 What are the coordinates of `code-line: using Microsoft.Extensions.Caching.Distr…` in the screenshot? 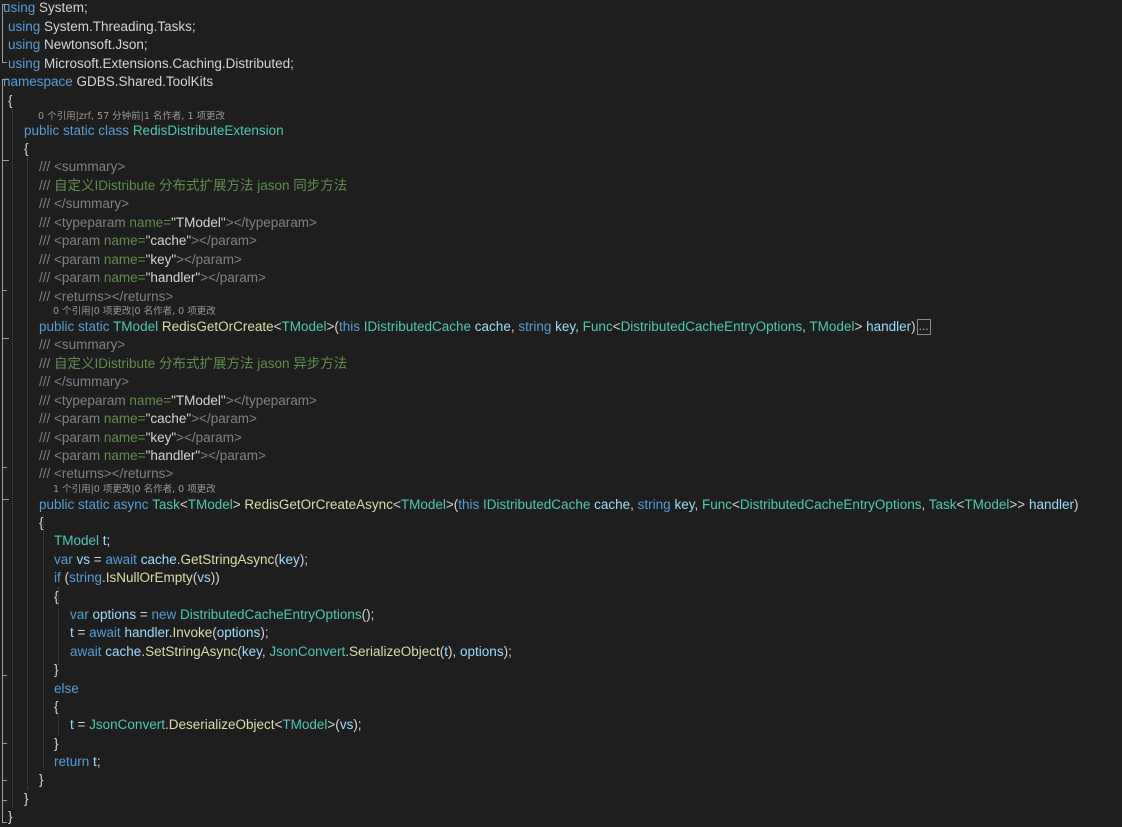 It's located at (151, 64).